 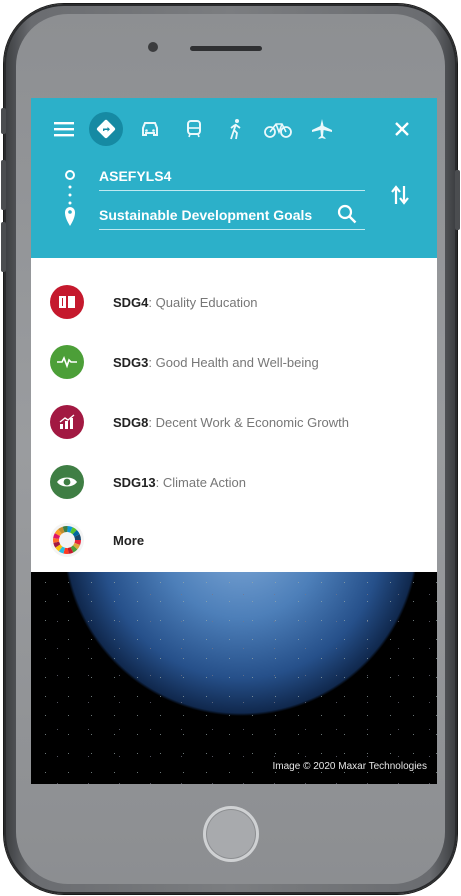 I want to click on search-icon, so click(x=347, y=216).